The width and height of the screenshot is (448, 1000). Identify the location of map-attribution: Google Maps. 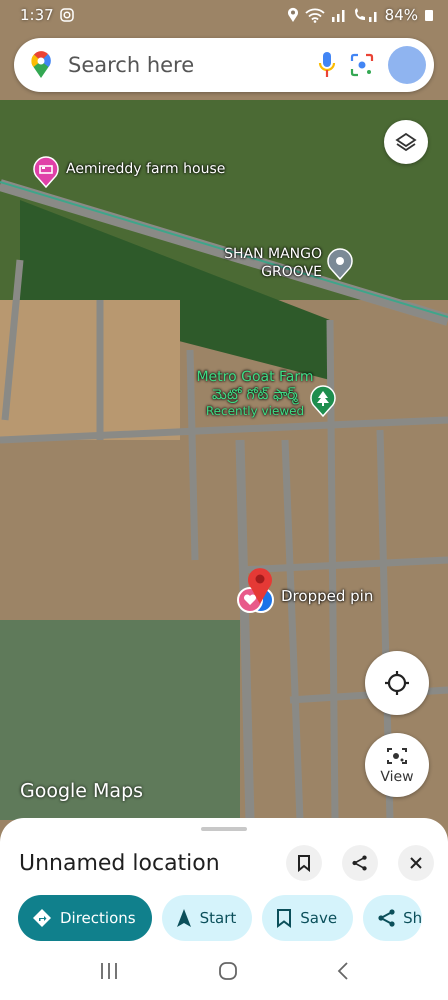
(82, 791).